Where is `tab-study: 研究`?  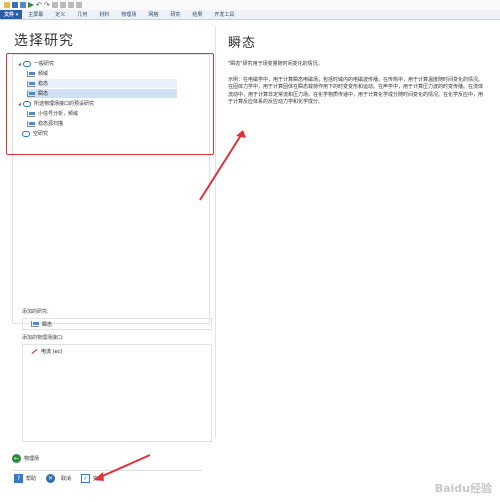
tab-study: 研究 is located at coordinates (175, 14).